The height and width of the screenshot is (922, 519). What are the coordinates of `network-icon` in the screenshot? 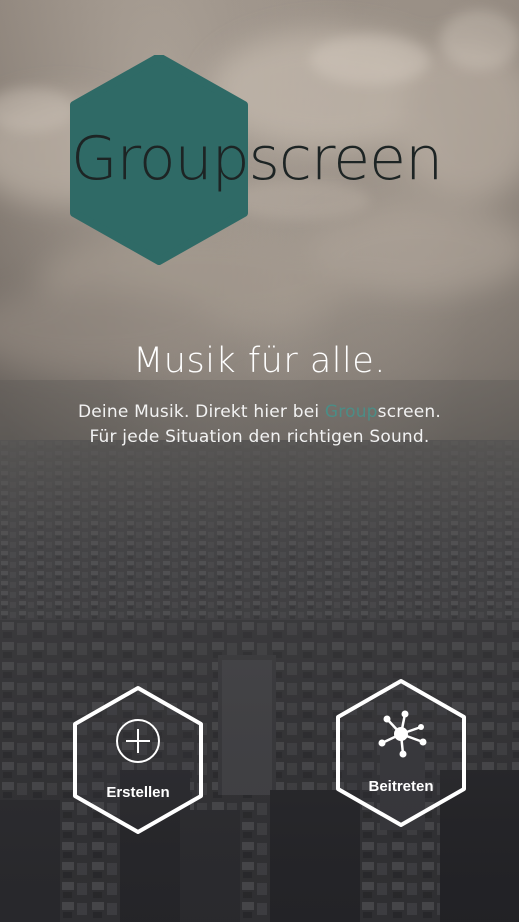 It's located at (402, 734).